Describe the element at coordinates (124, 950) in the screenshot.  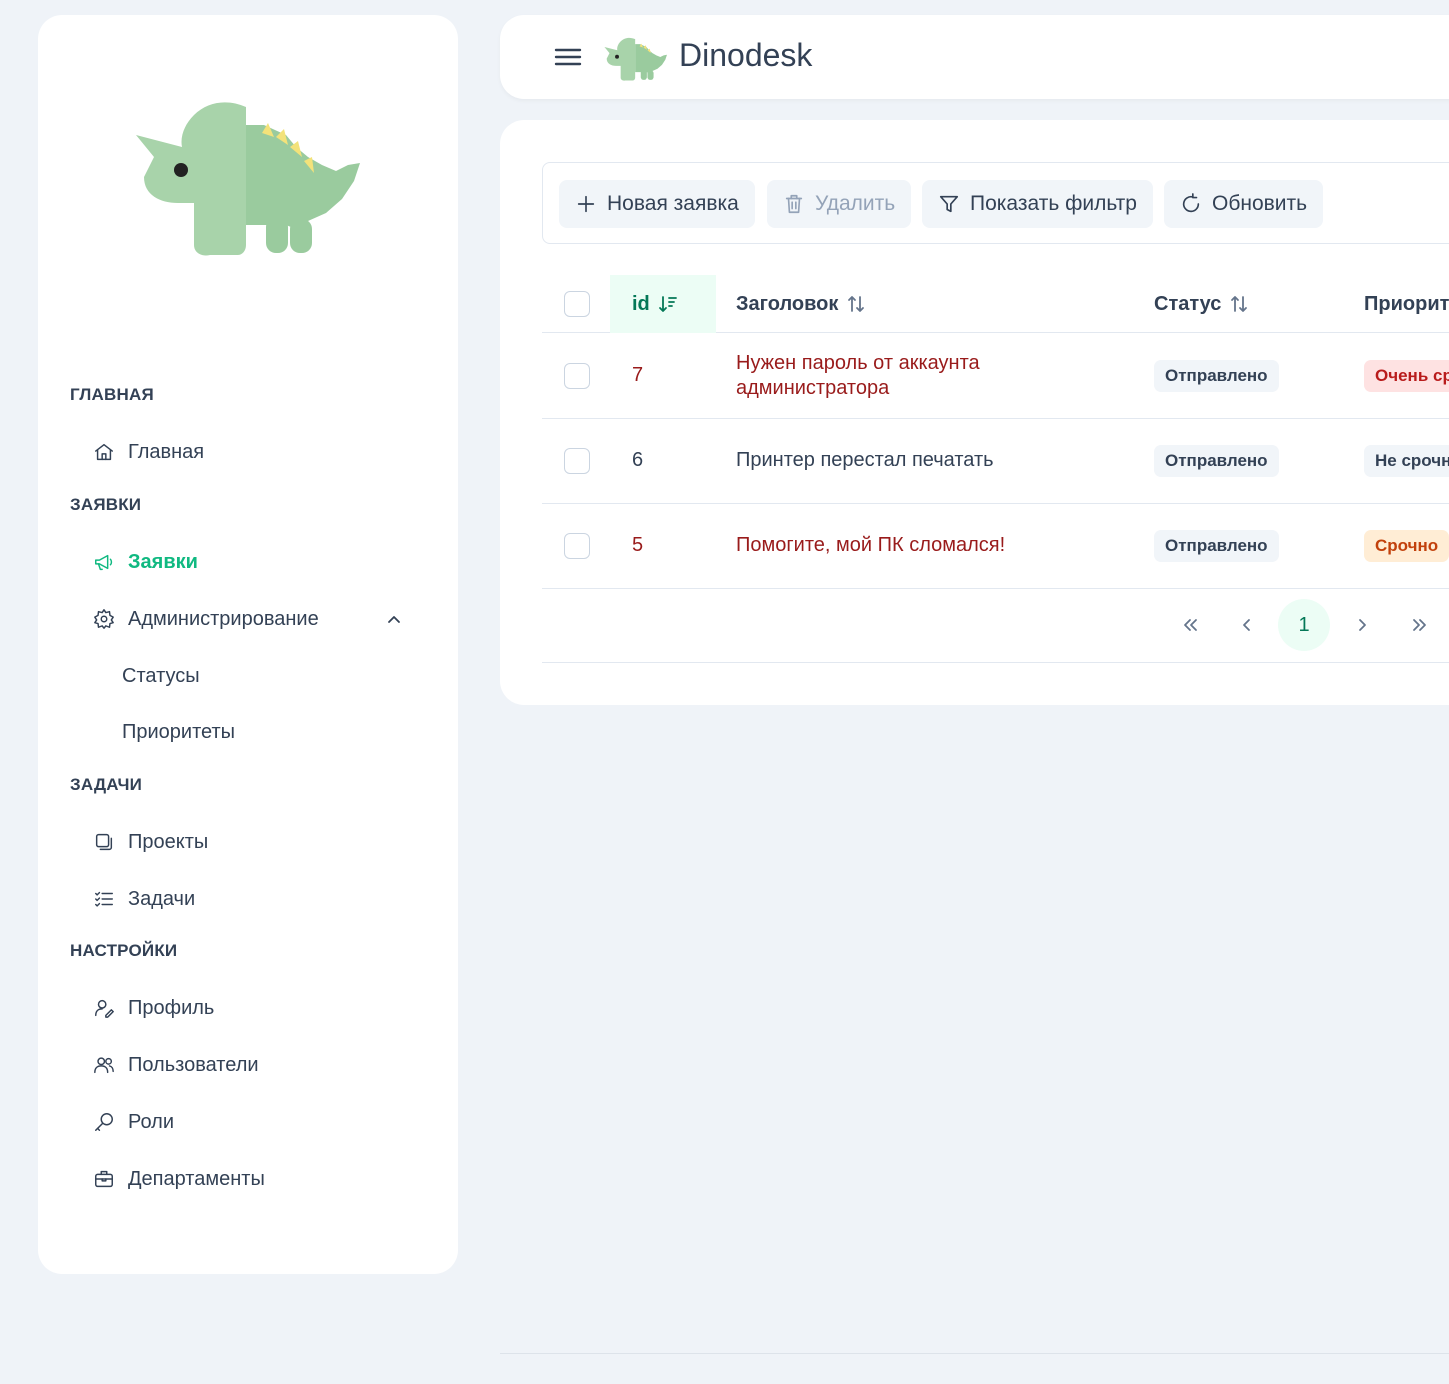
I see `section-settings: НАСТРОЙКИ` at that location.